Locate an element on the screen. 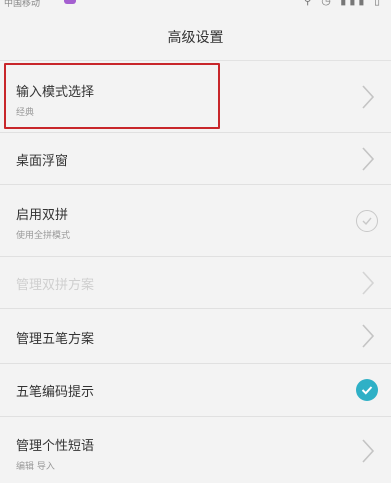 The image size is (391, 483). setting-sub: 编辑 导入 is located at coordinates (35, 467).